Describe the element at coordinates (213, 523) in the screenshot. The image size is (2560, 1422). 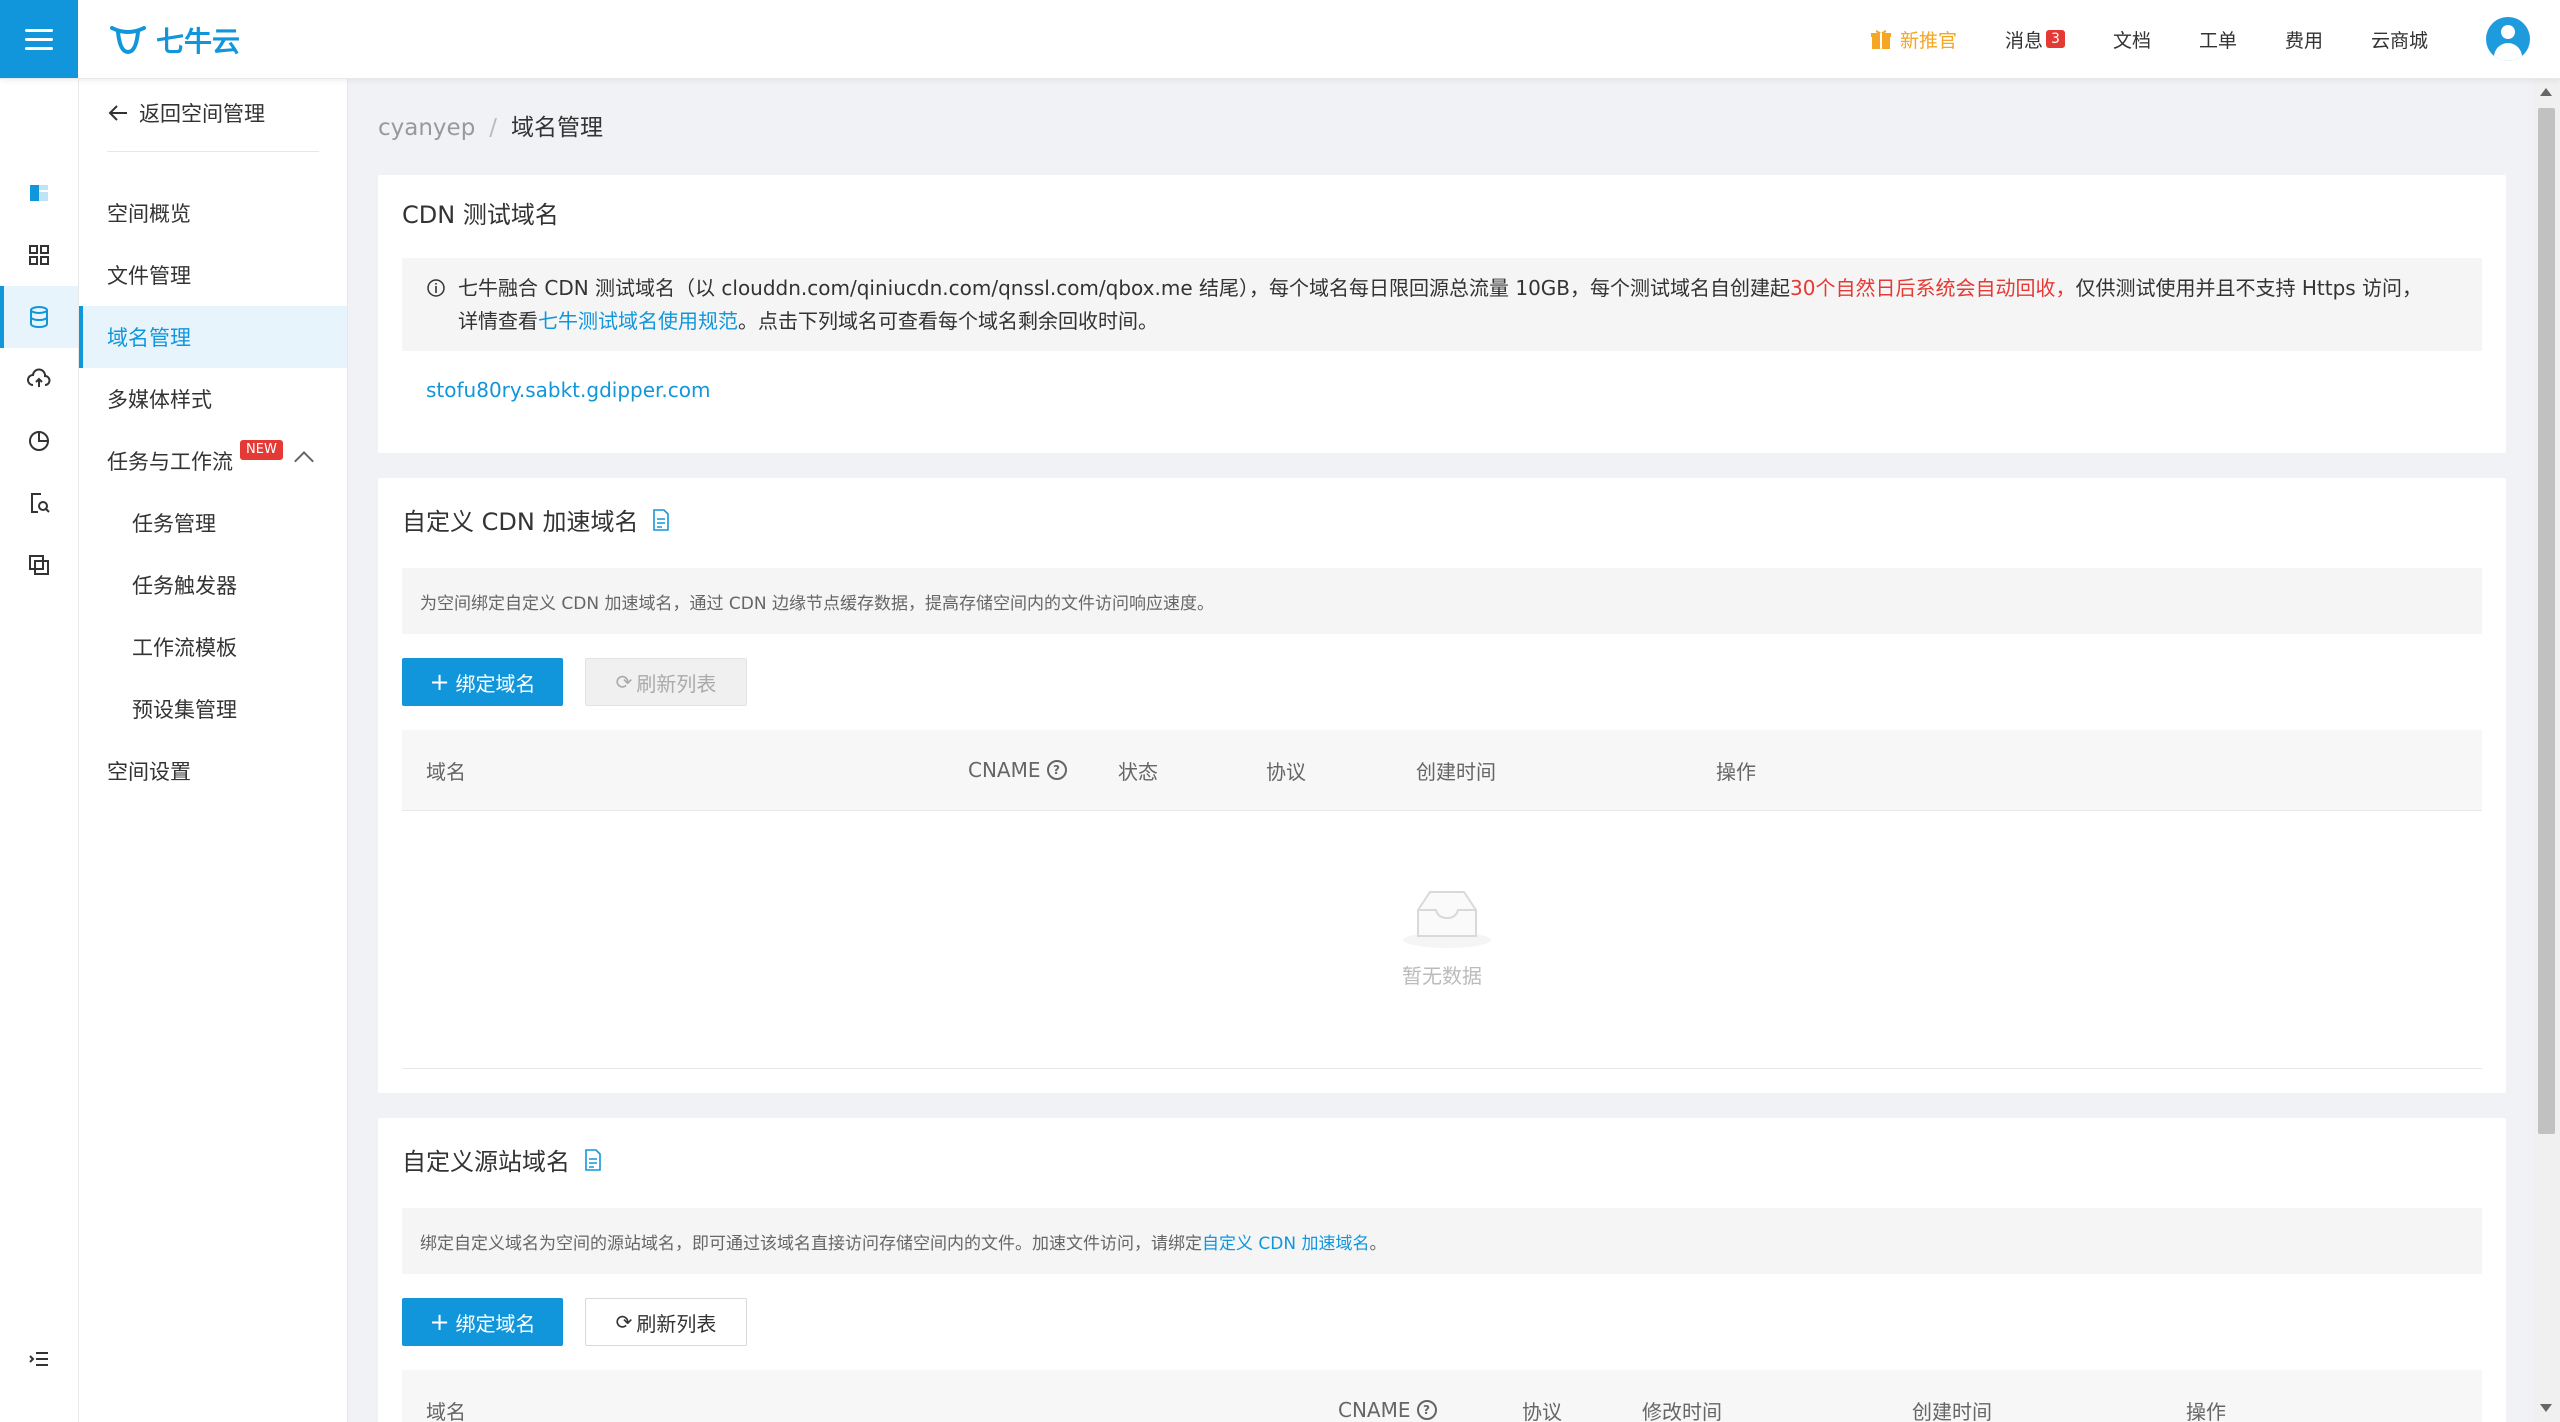
I see `menu-item-task-management: 任务管理` at that location.